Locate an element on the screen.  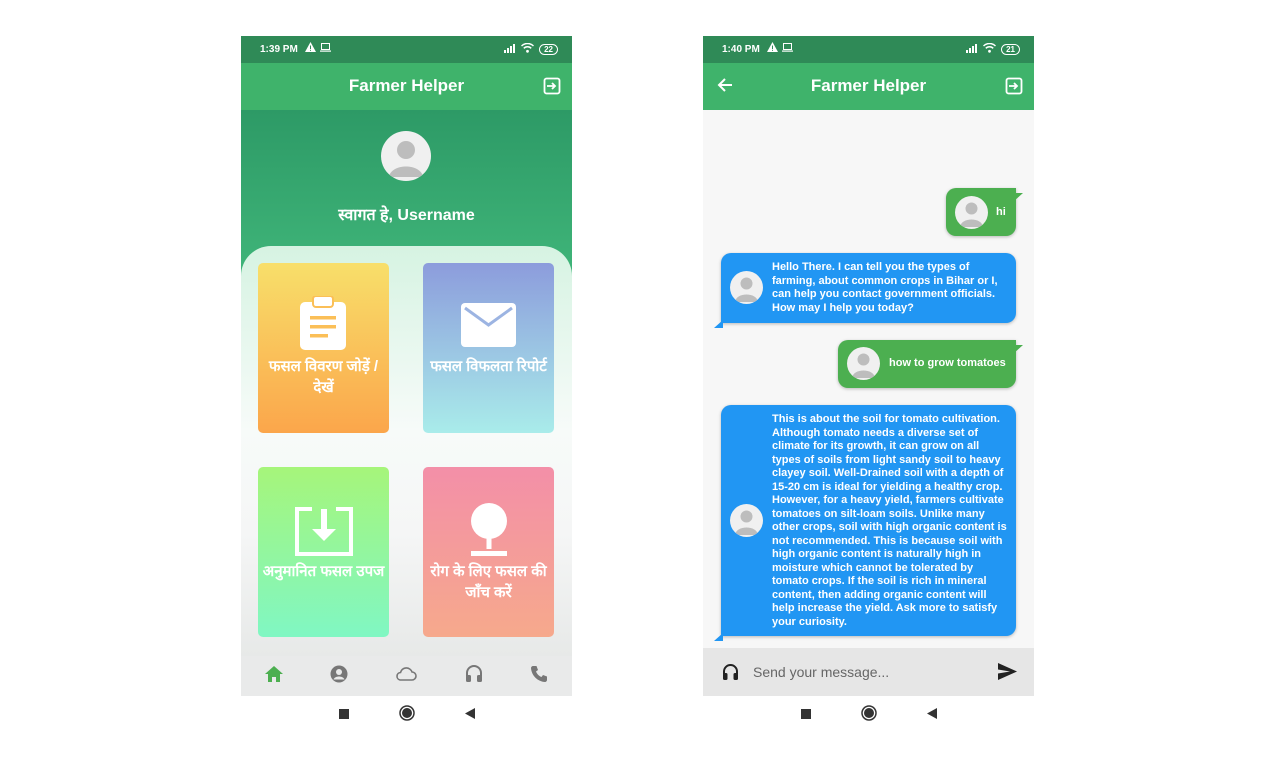
status-bar: 1:40 PM 21 is located at coordinates (868, 49).